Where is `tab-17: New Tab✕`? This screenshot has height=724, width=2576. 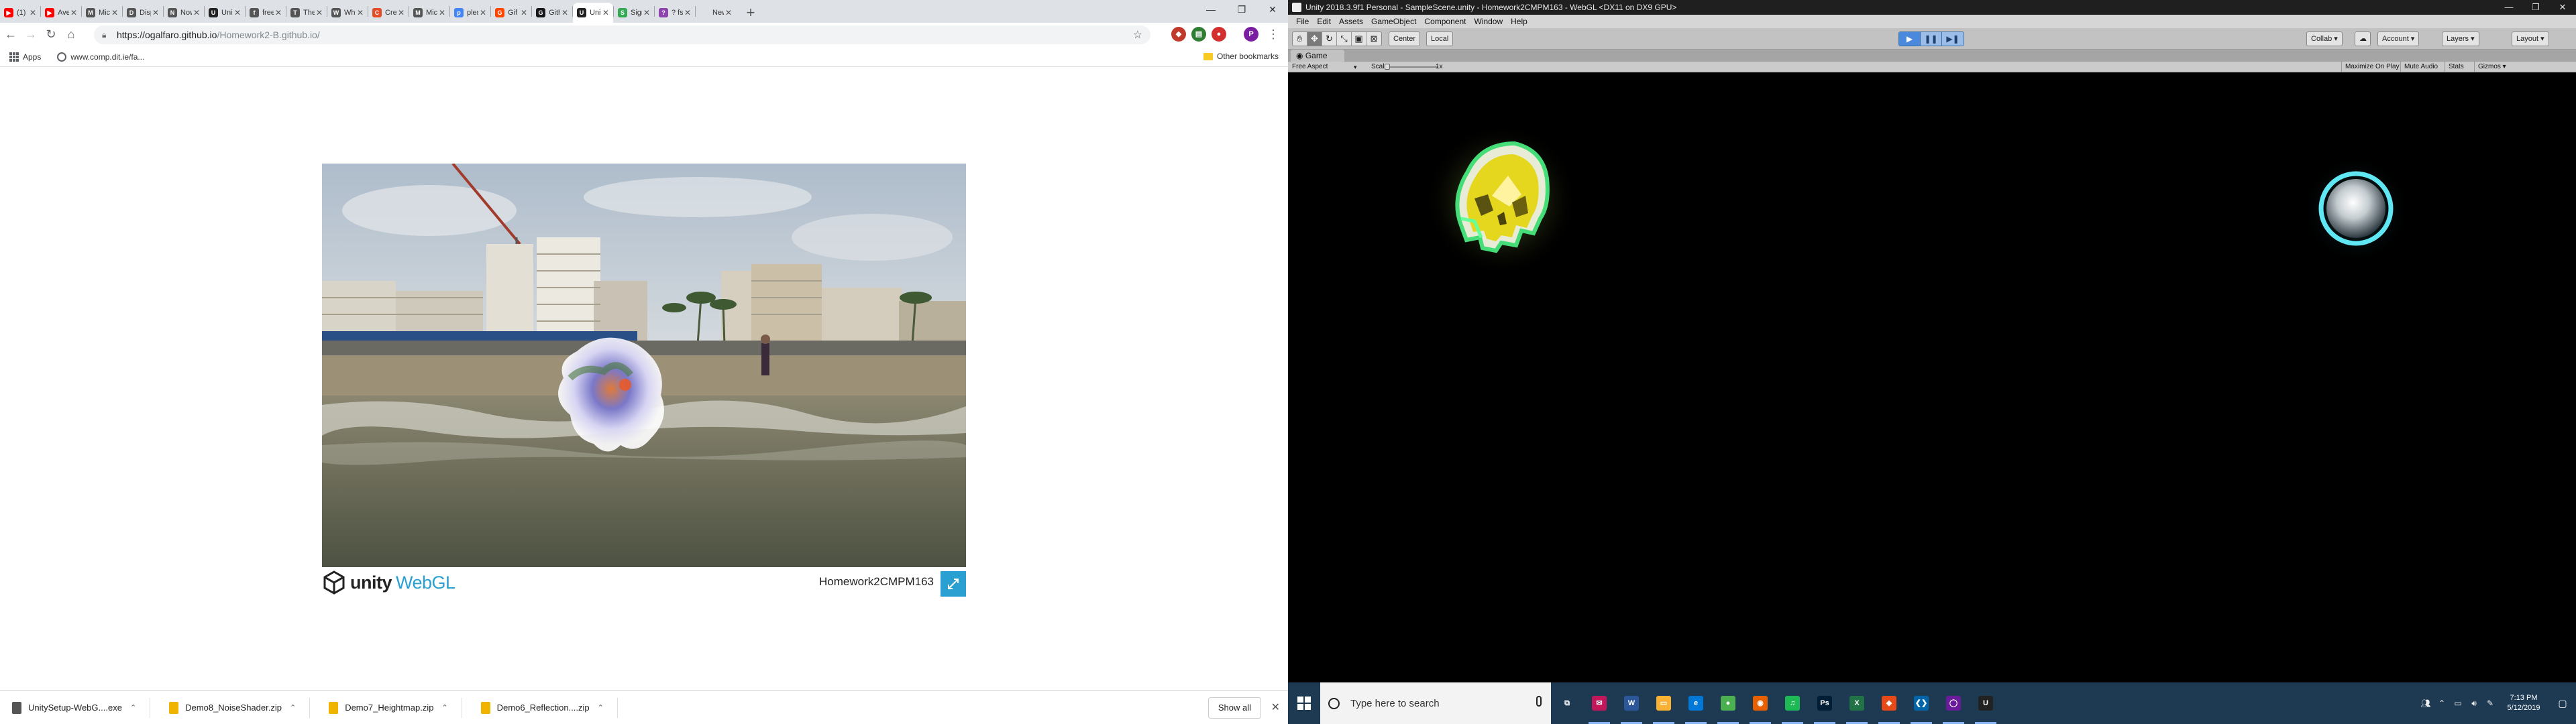
tab-17: New Tab✕ is located at coordinates (716, 13).